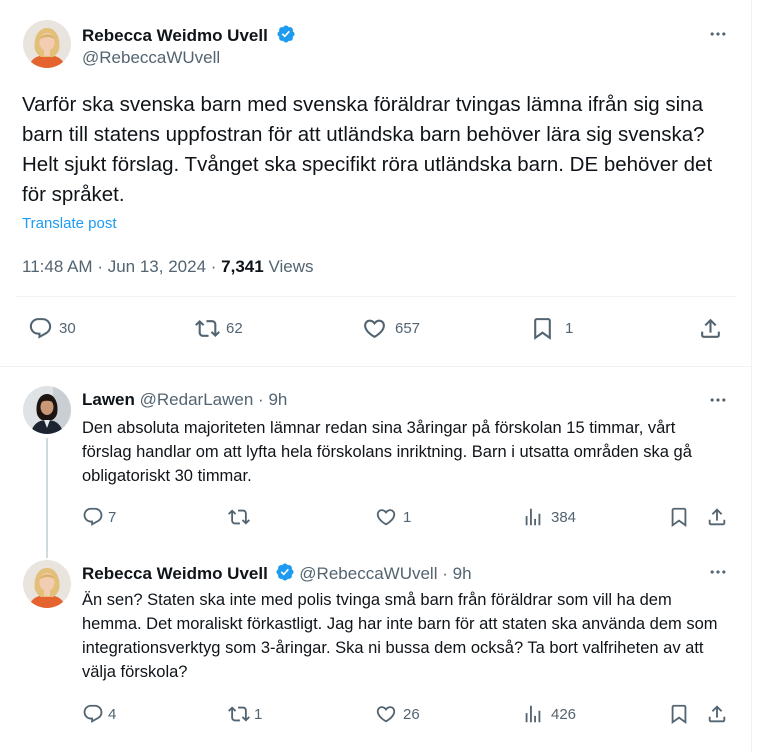 This screenshot has width=766, height=752. I want to click on views-count: 426, so click(564, 714).